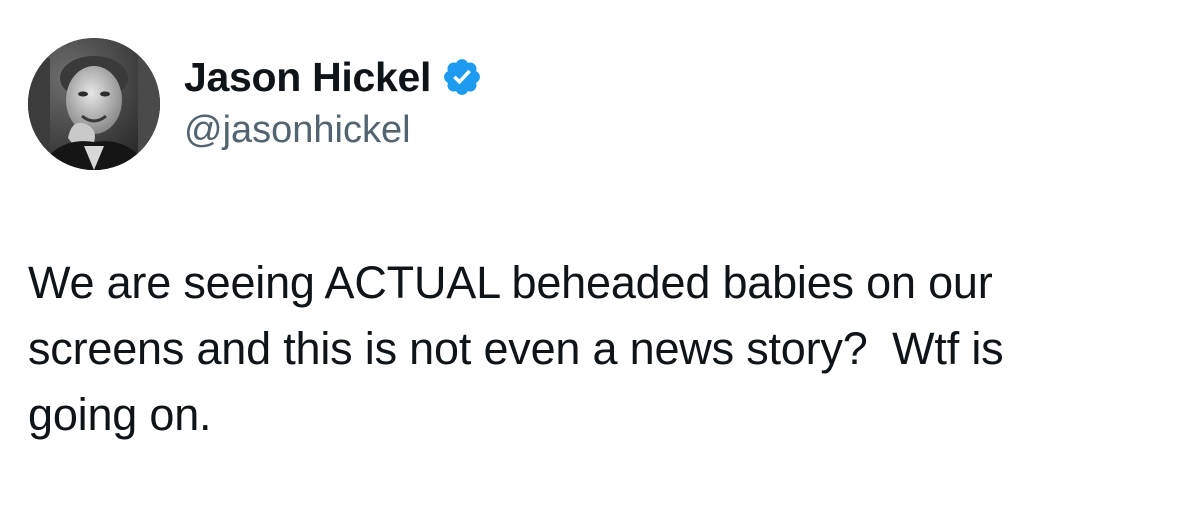 This screenshot has width=1179, height=508. Describe the element at coordinates (462, 77) in the screenshot. I see `verified-badge-icon` at that location.